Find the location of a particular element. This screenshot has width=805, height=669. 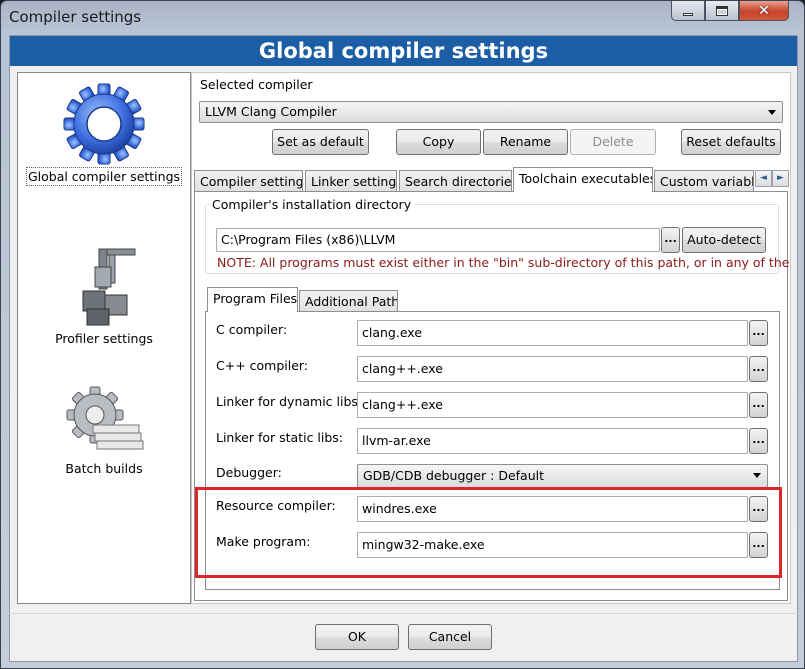

arrow-right-icon: ► is located at coordinates (780, 178).